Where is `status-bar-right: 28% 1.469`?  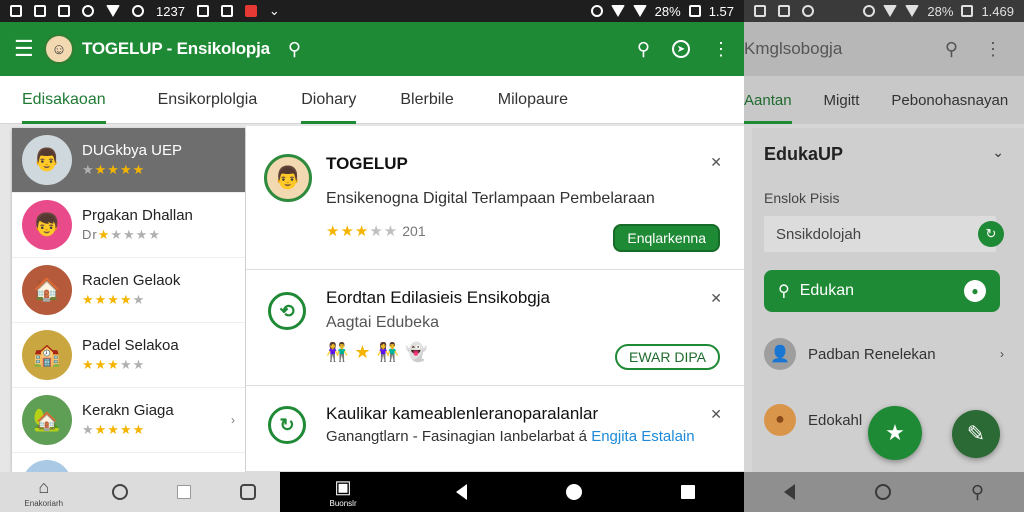
status-bar-right: 28% 1.469 is located at coordinates (884, 11).